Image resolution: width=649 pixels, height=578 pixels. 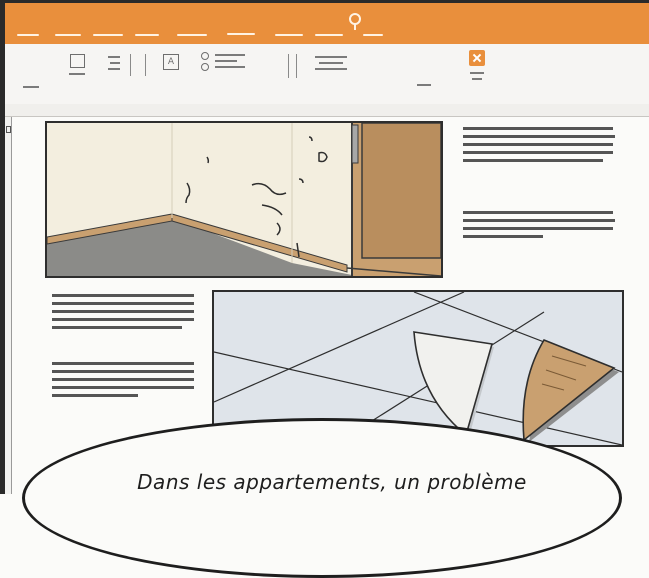 I want to click on text-box-icon: A, so click(x=172, y=63).